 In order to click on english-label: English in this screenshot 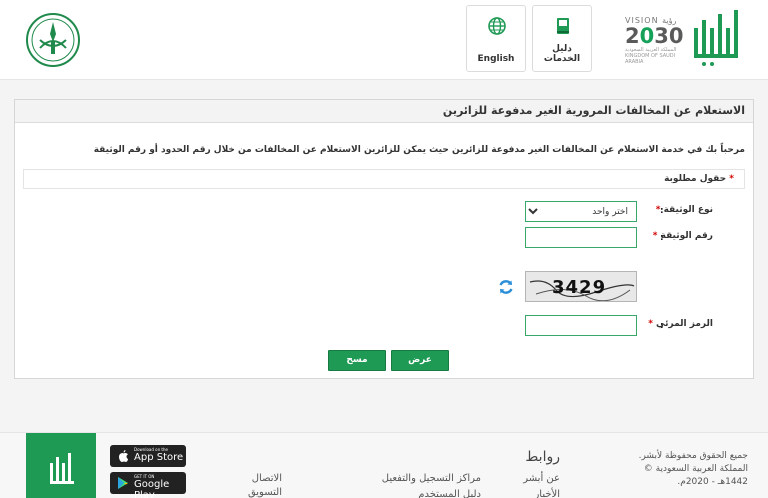, I will do `click(496, 59)`.